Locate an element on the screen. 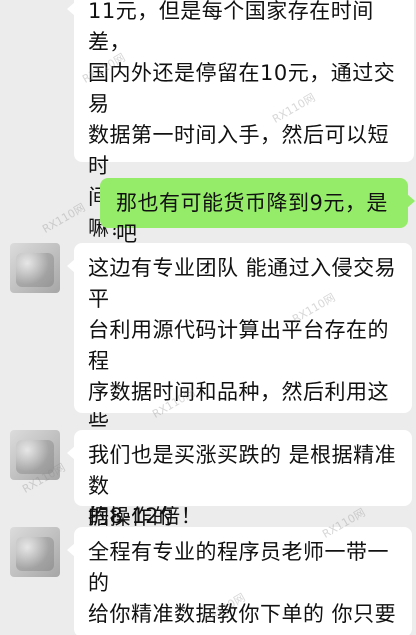 The width and height of the screenshot is (416, 635). message-bubble-sent: 那也有可能货币降到9元，是吧 is located at coordinates (257, 212).